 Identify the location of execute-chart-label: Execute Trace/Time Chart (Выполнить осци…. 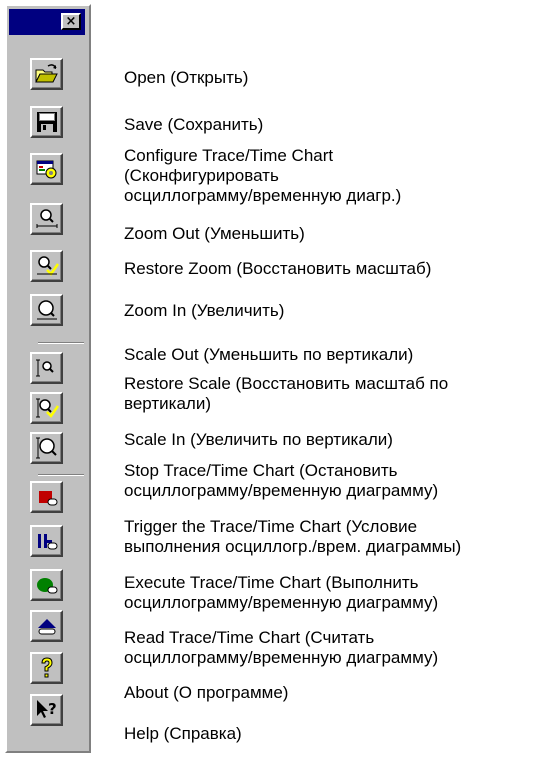
(281, 592).